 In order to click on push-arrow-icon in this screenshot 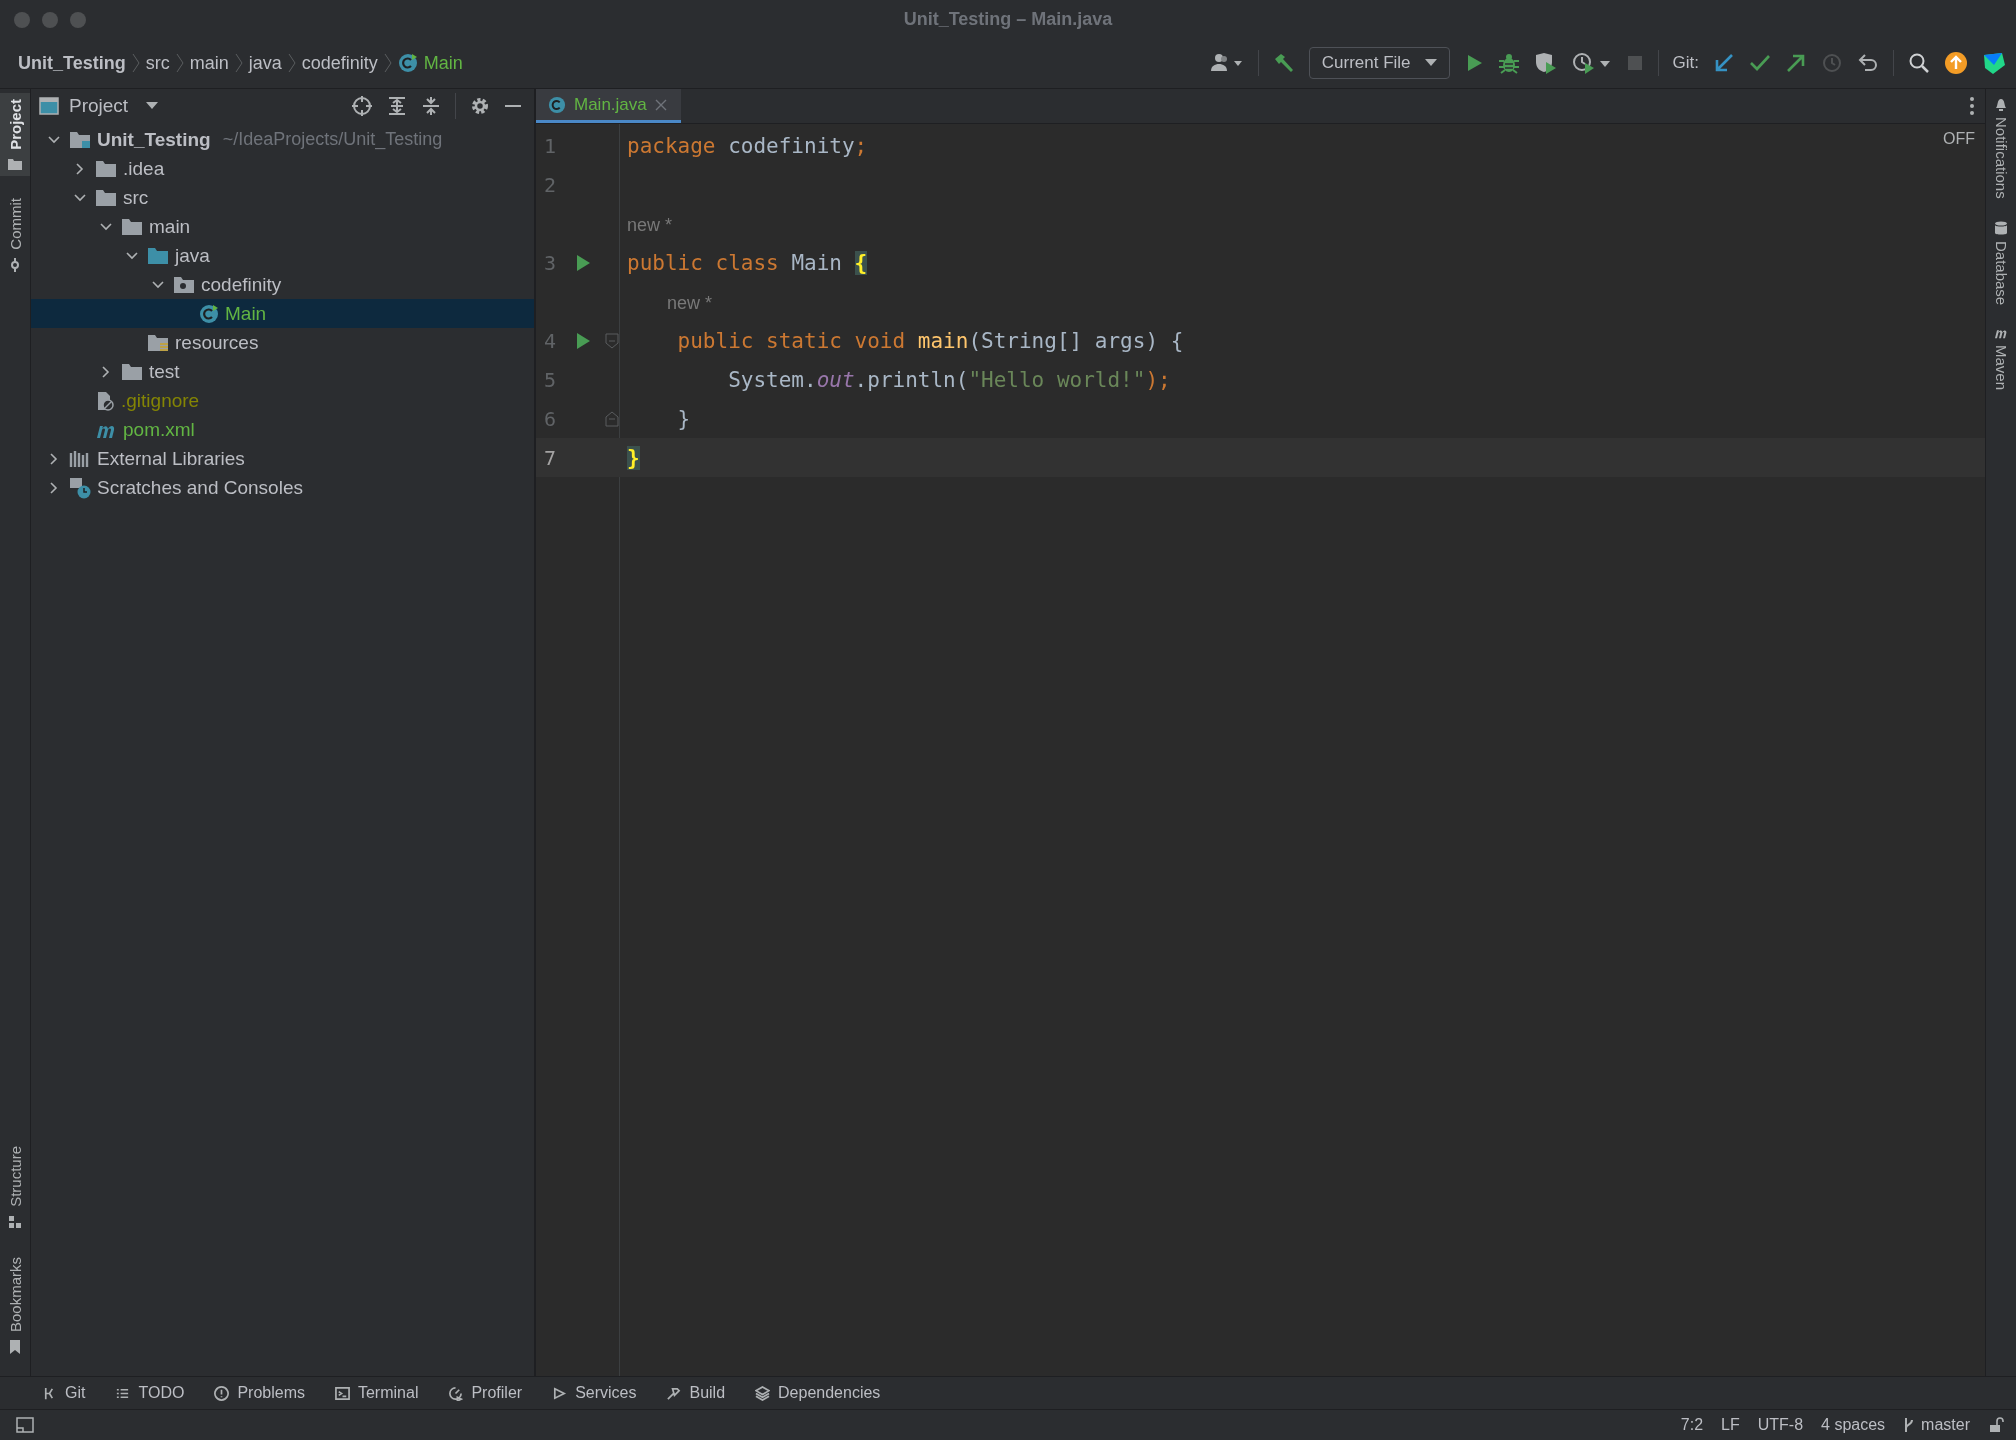, I will do `click(1796, 63)`.